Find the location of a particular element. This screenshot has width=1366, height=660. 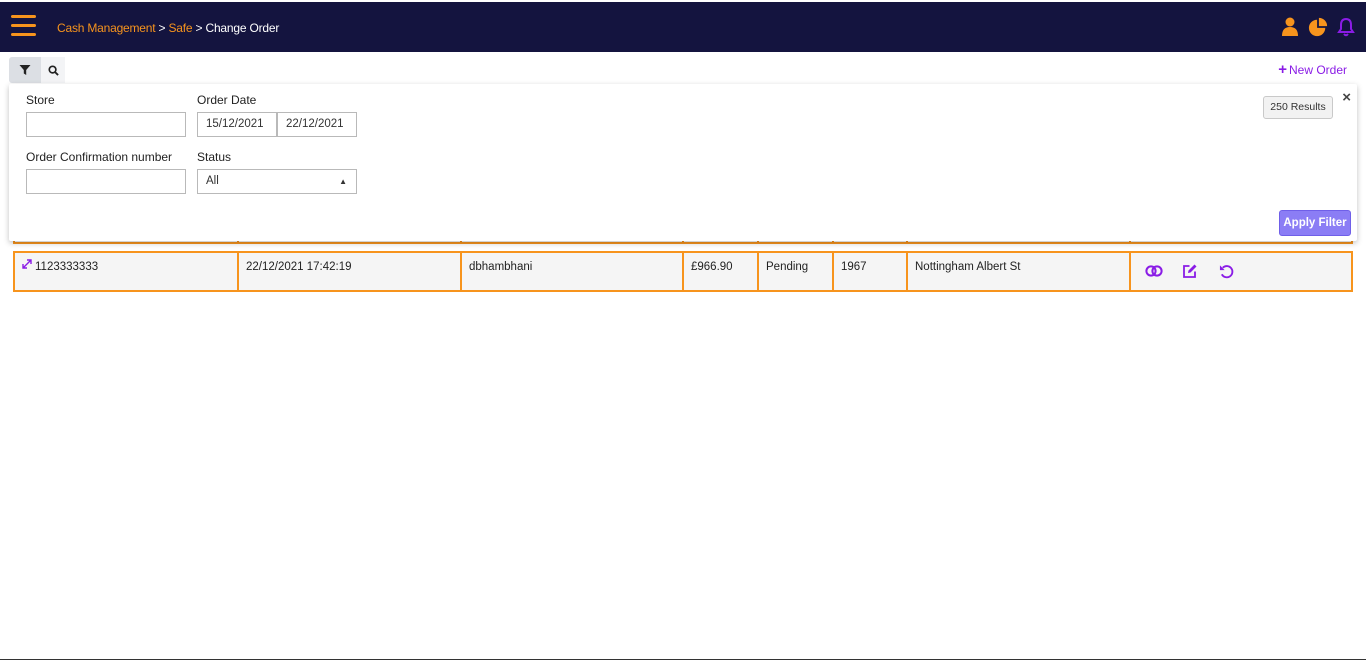

edit-icon is located at coordinates (1190, 271).